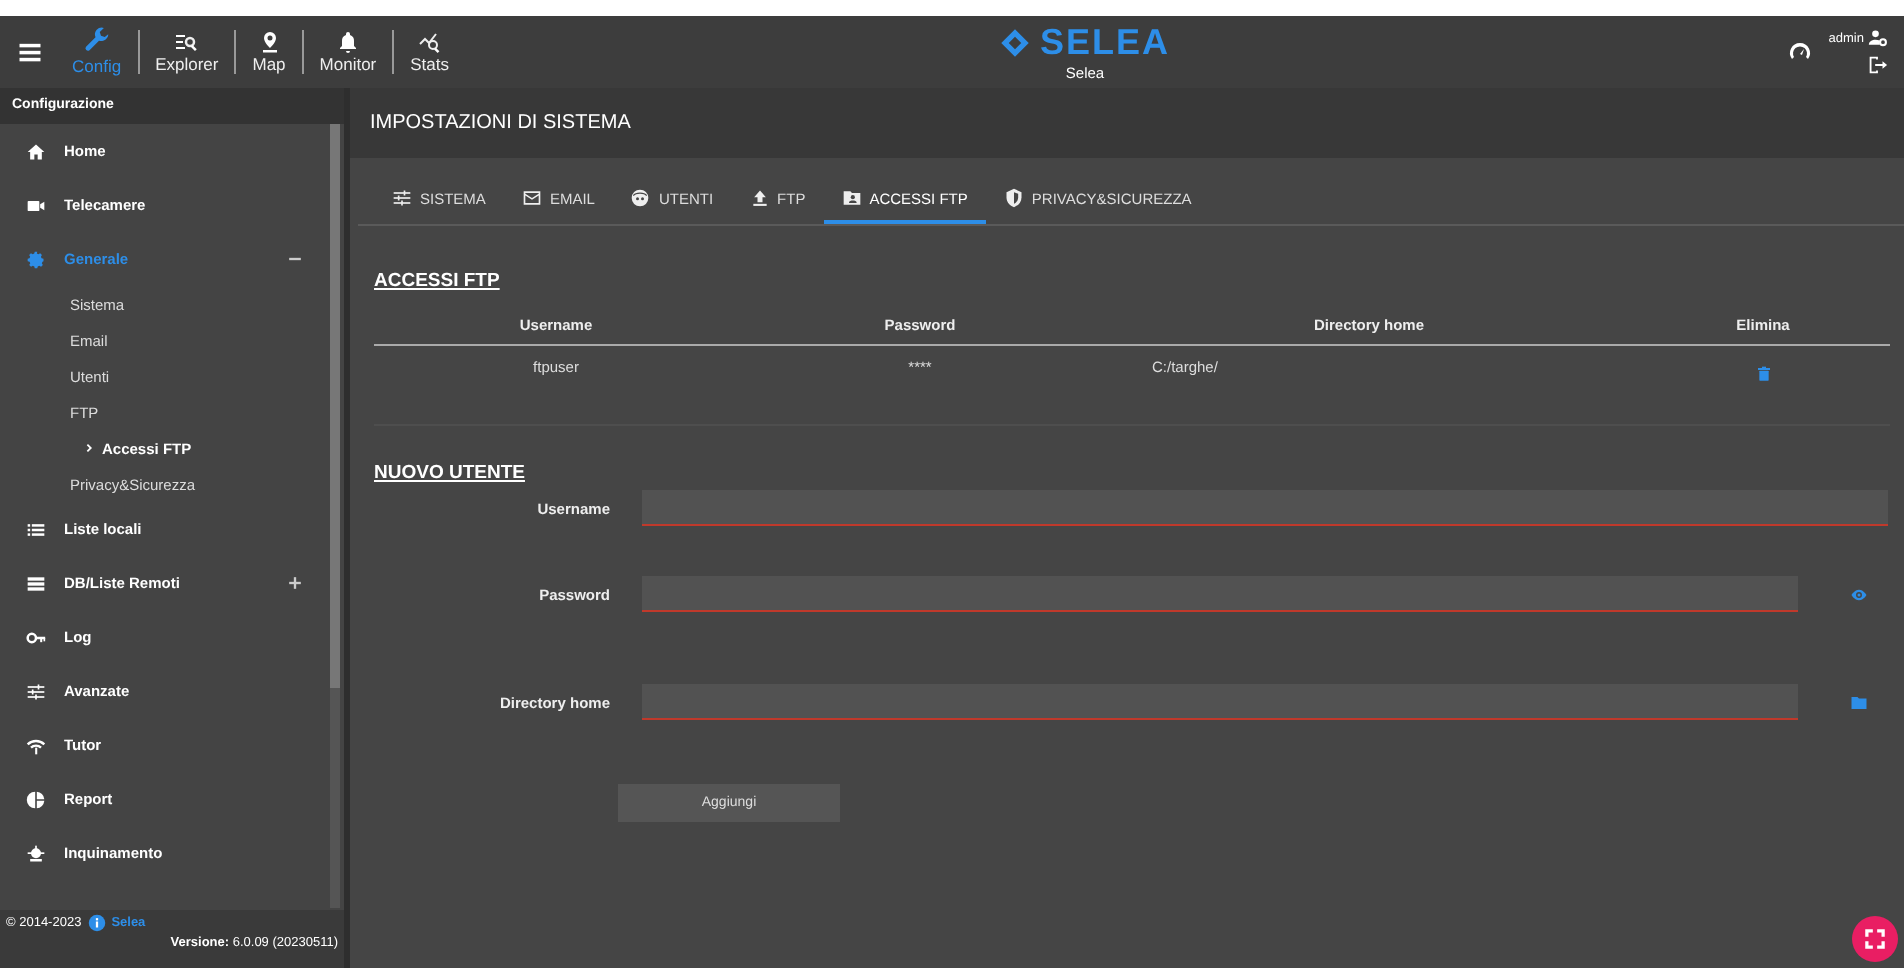 The image size is (1904, 968). Describe the element at coordinates (269, 41) in the screenshot. I see `map-pin-icon` at that location.